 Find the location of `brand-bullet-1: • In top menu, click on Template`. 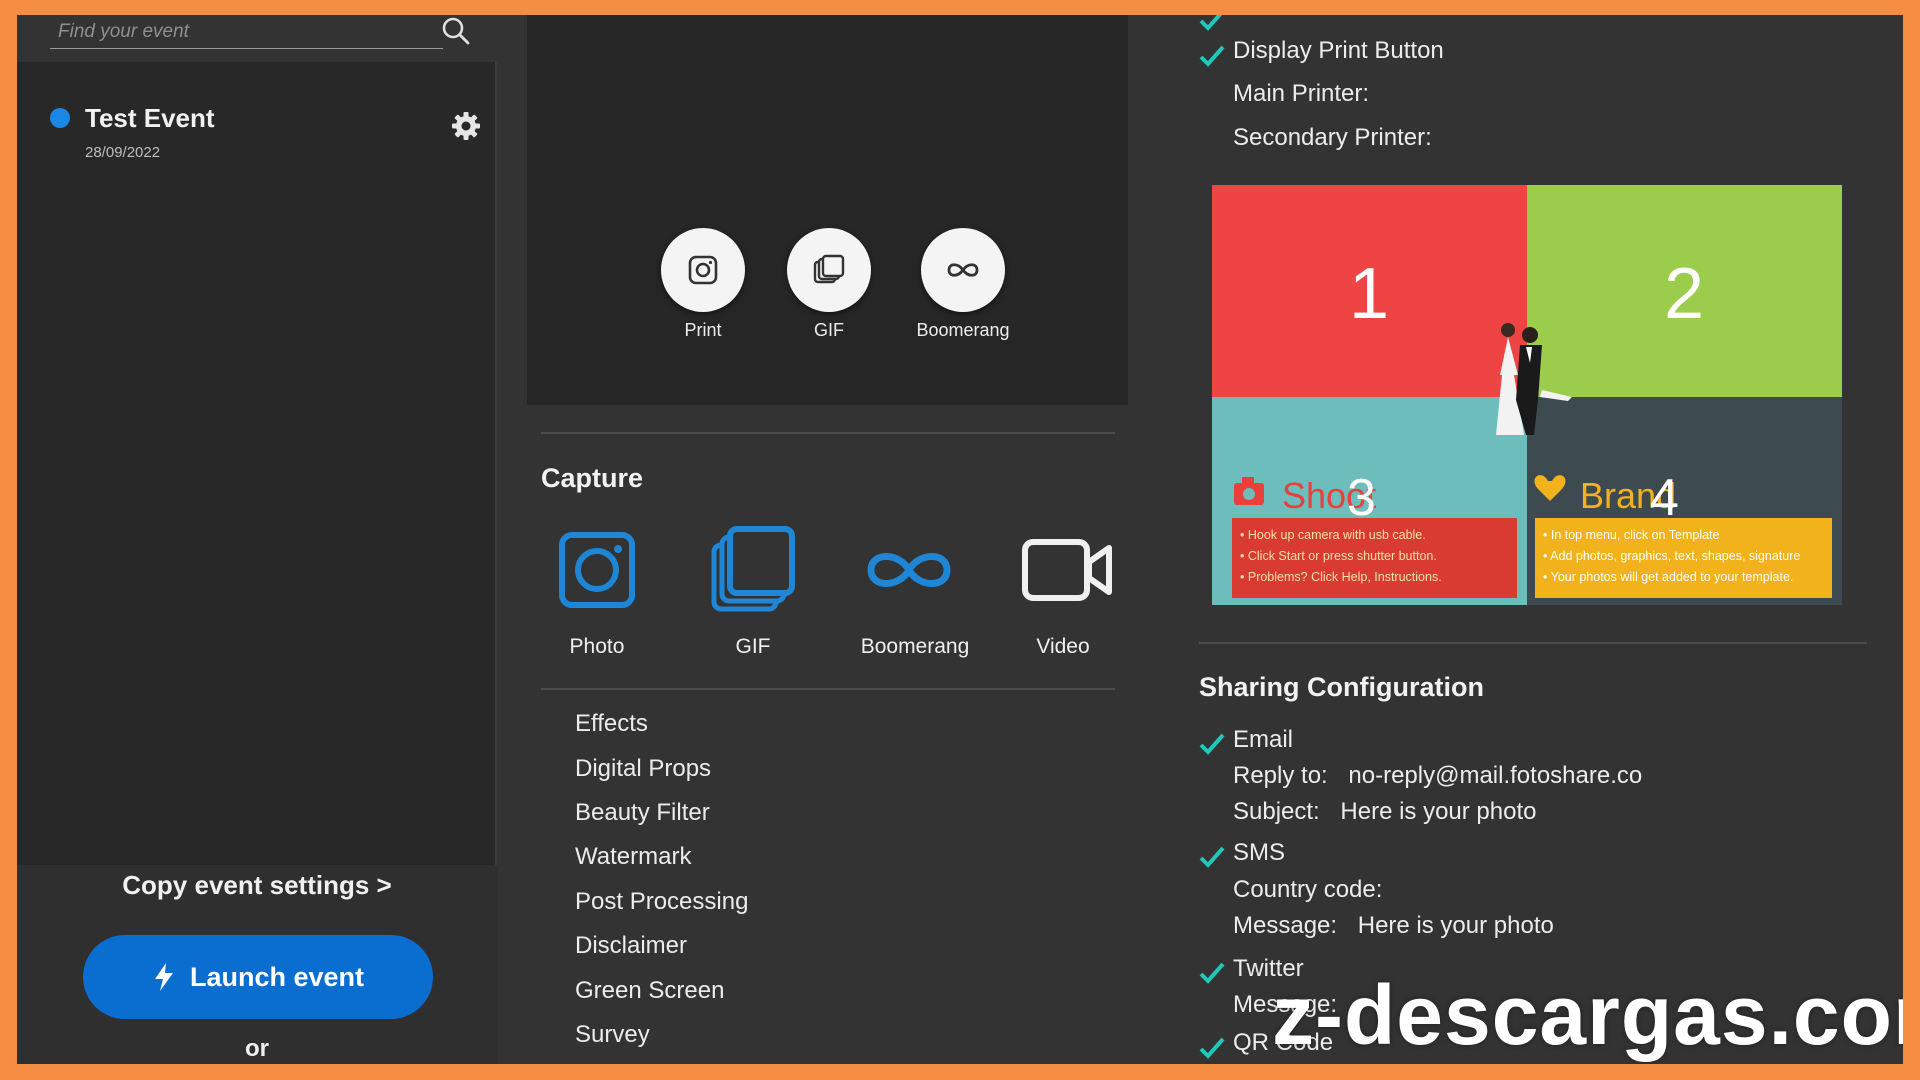

brand-bullet-1: • In top menu, click on Template is located at coordinates (1631, 535).